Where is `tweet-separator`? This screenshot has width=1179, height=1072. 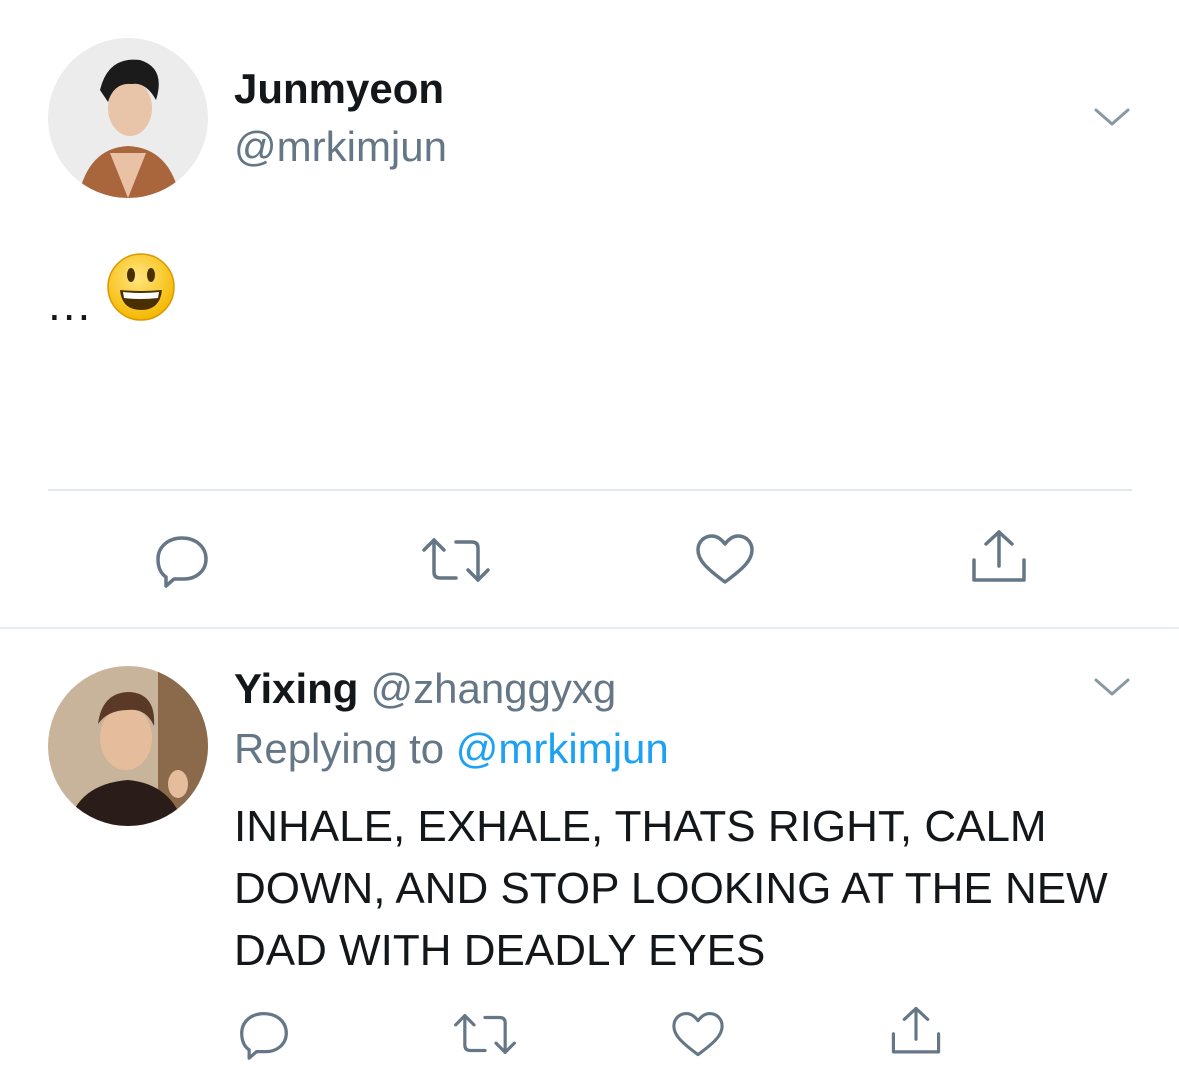 tweet-separator is located at coordinates (589, 628).